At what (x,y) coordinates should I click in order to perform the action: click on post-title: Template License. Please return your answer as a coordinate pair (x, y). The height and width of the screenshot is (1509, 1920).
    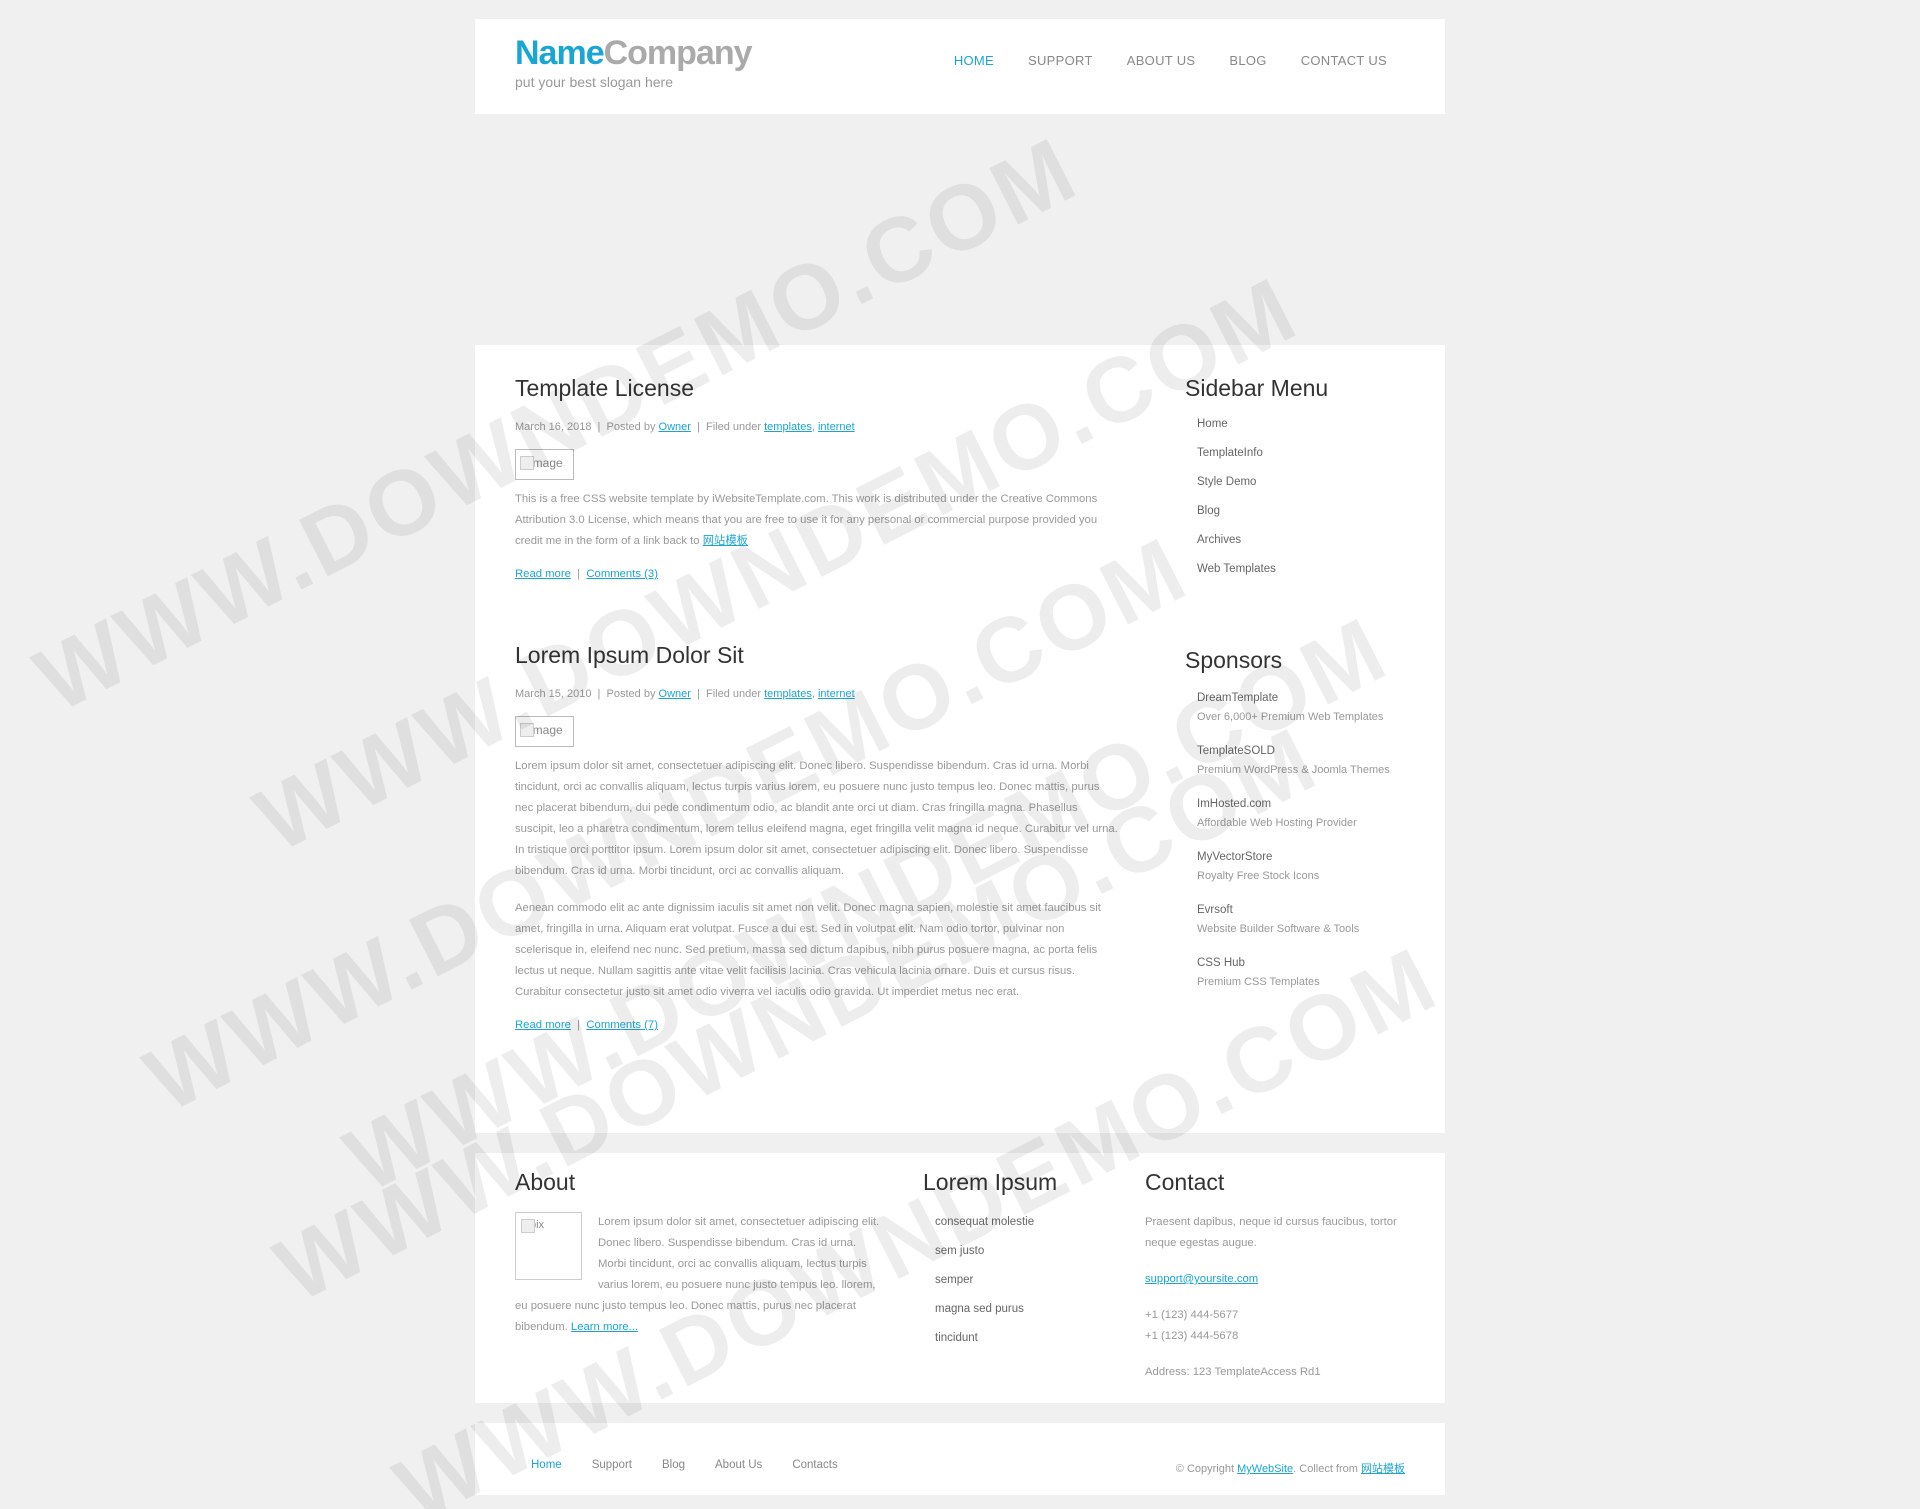
    Looking at the image, I should click on (817, 388).